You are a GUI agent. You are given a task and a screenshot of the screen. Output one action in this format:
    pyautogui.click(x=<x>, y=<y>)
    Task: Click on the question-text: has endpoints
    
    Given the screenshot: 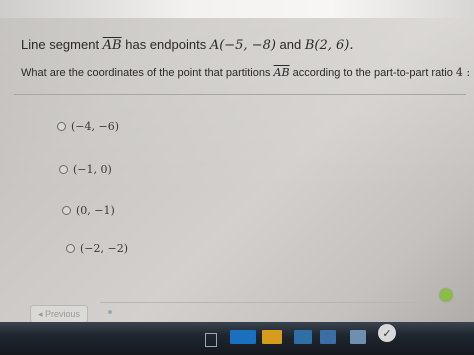 What is the action you would take?
    pyautogui.click(x=165, y=44)
    